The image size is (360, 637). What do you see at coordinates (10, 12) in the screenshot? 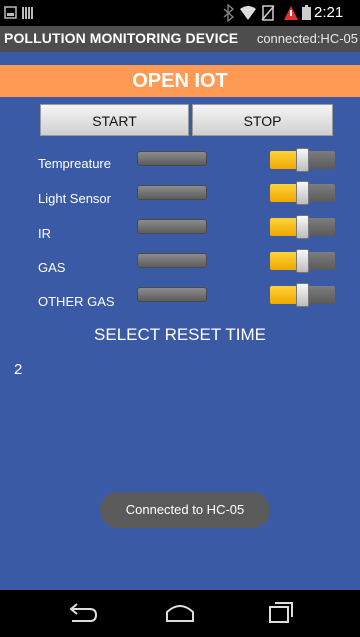
I see `image-icon` at bounding box center [10, 12].